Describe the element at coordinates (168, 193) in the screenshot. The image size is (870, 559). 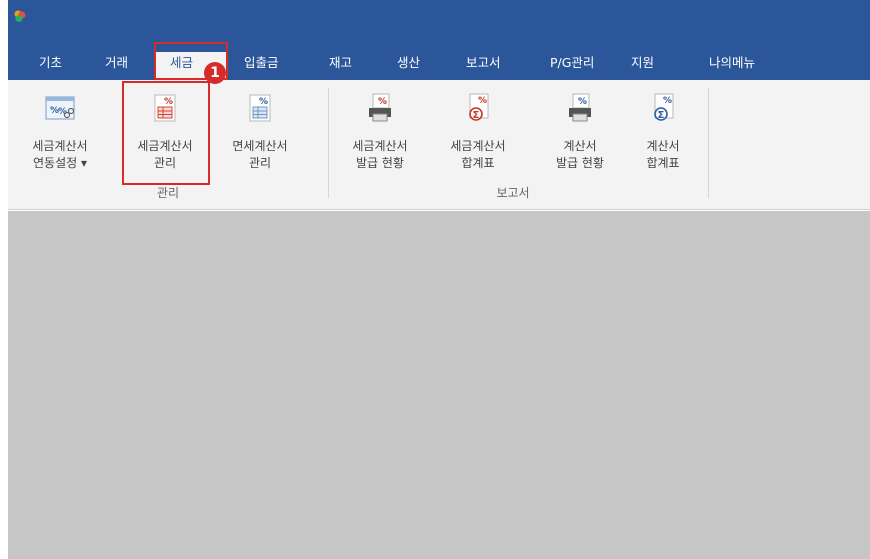
I see `group-label-manage: 관리` at that location.